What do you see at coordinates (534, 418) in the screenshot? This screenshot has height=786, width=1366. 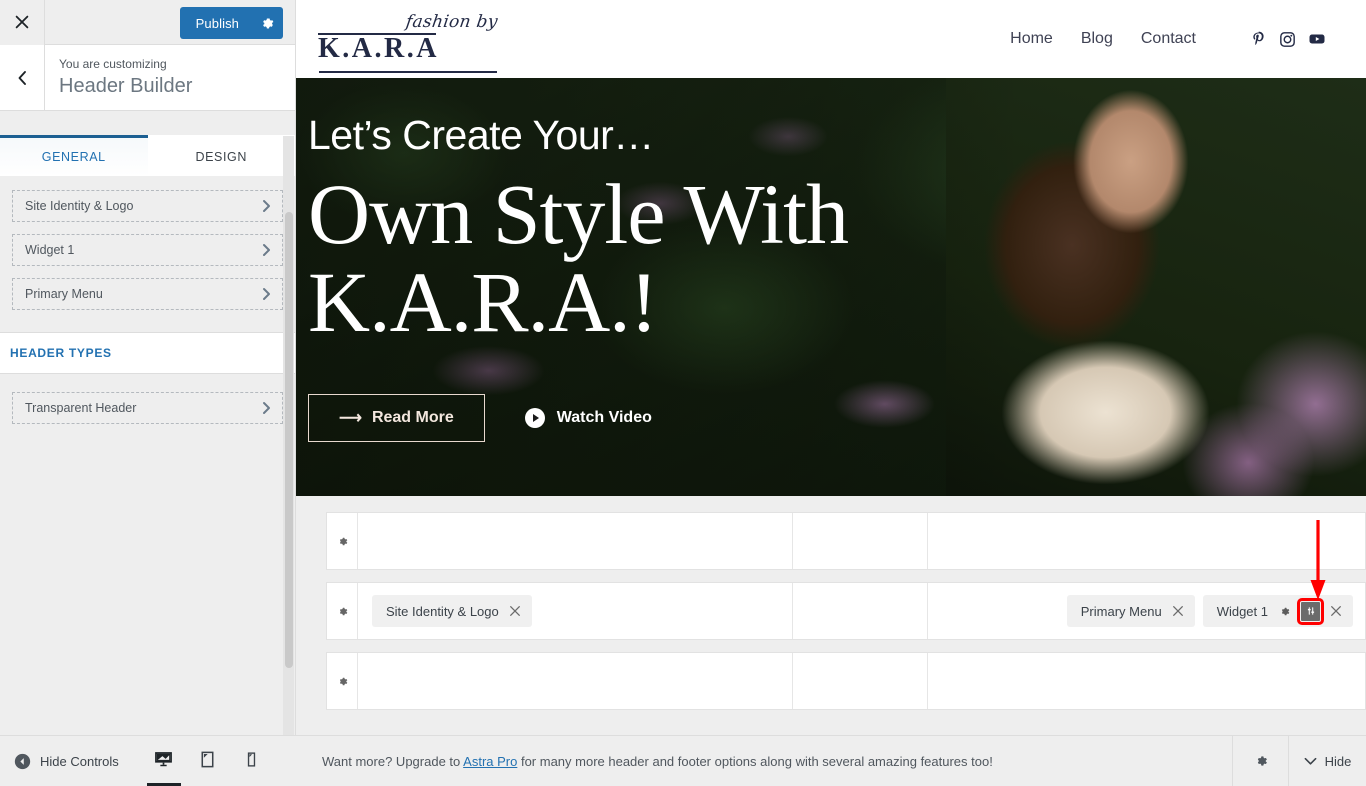 I see `play-icon` at bounding box center [534, 418].